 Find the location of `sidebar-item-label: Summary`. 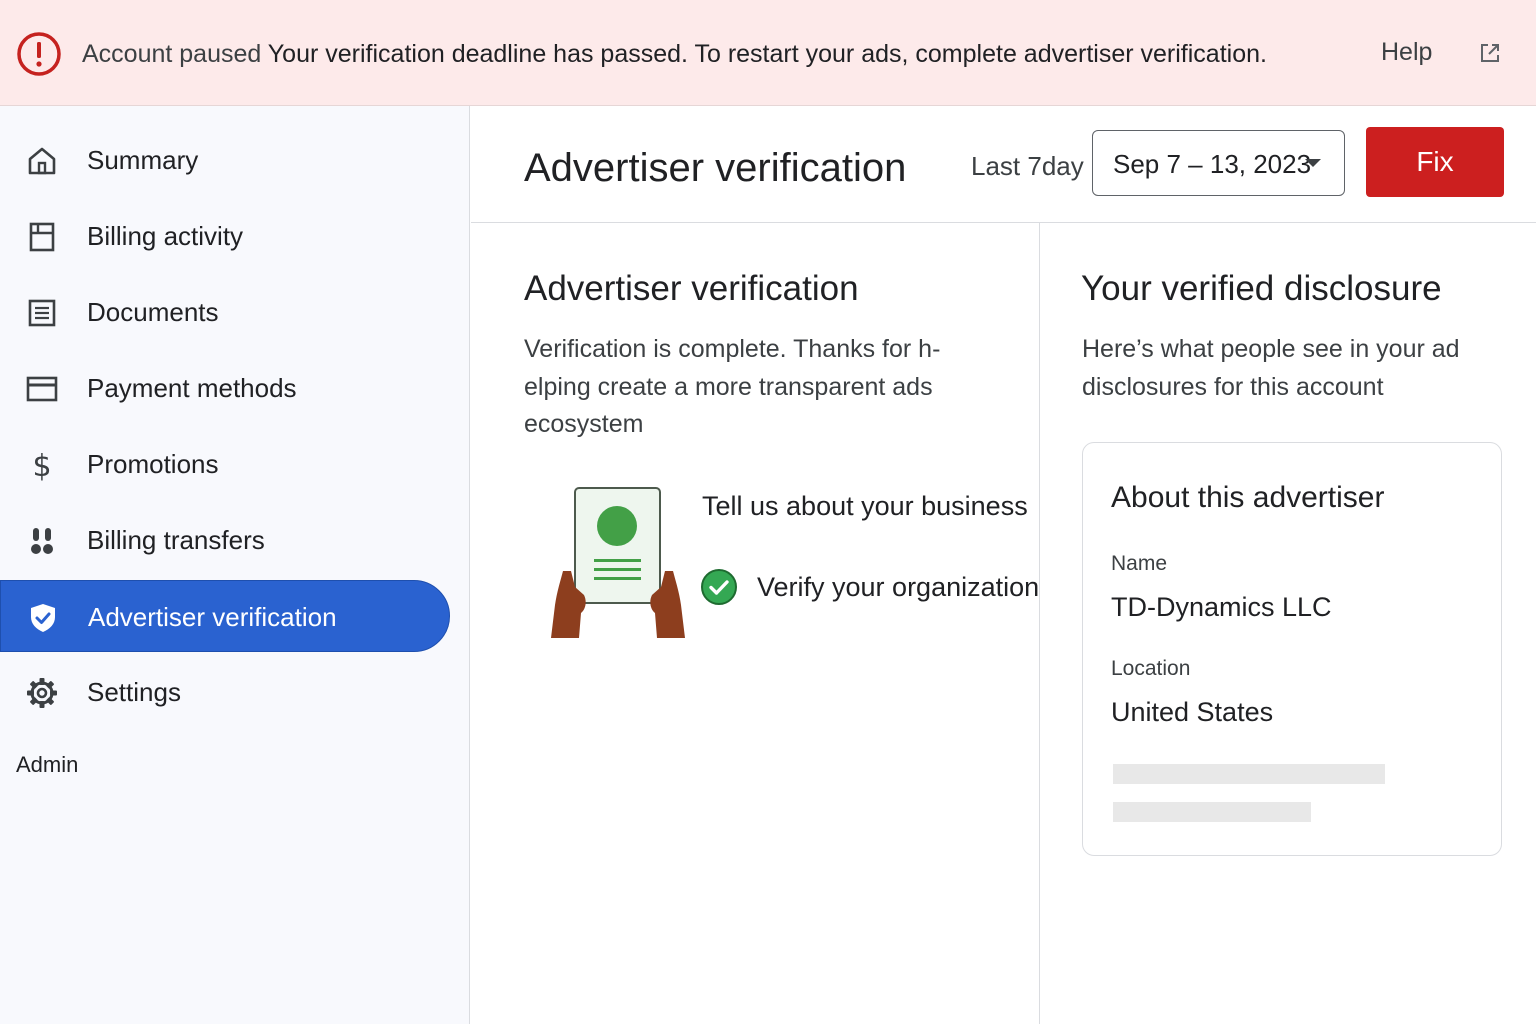

sidebar-item-label: Summary is located at coordinates (143, 160).